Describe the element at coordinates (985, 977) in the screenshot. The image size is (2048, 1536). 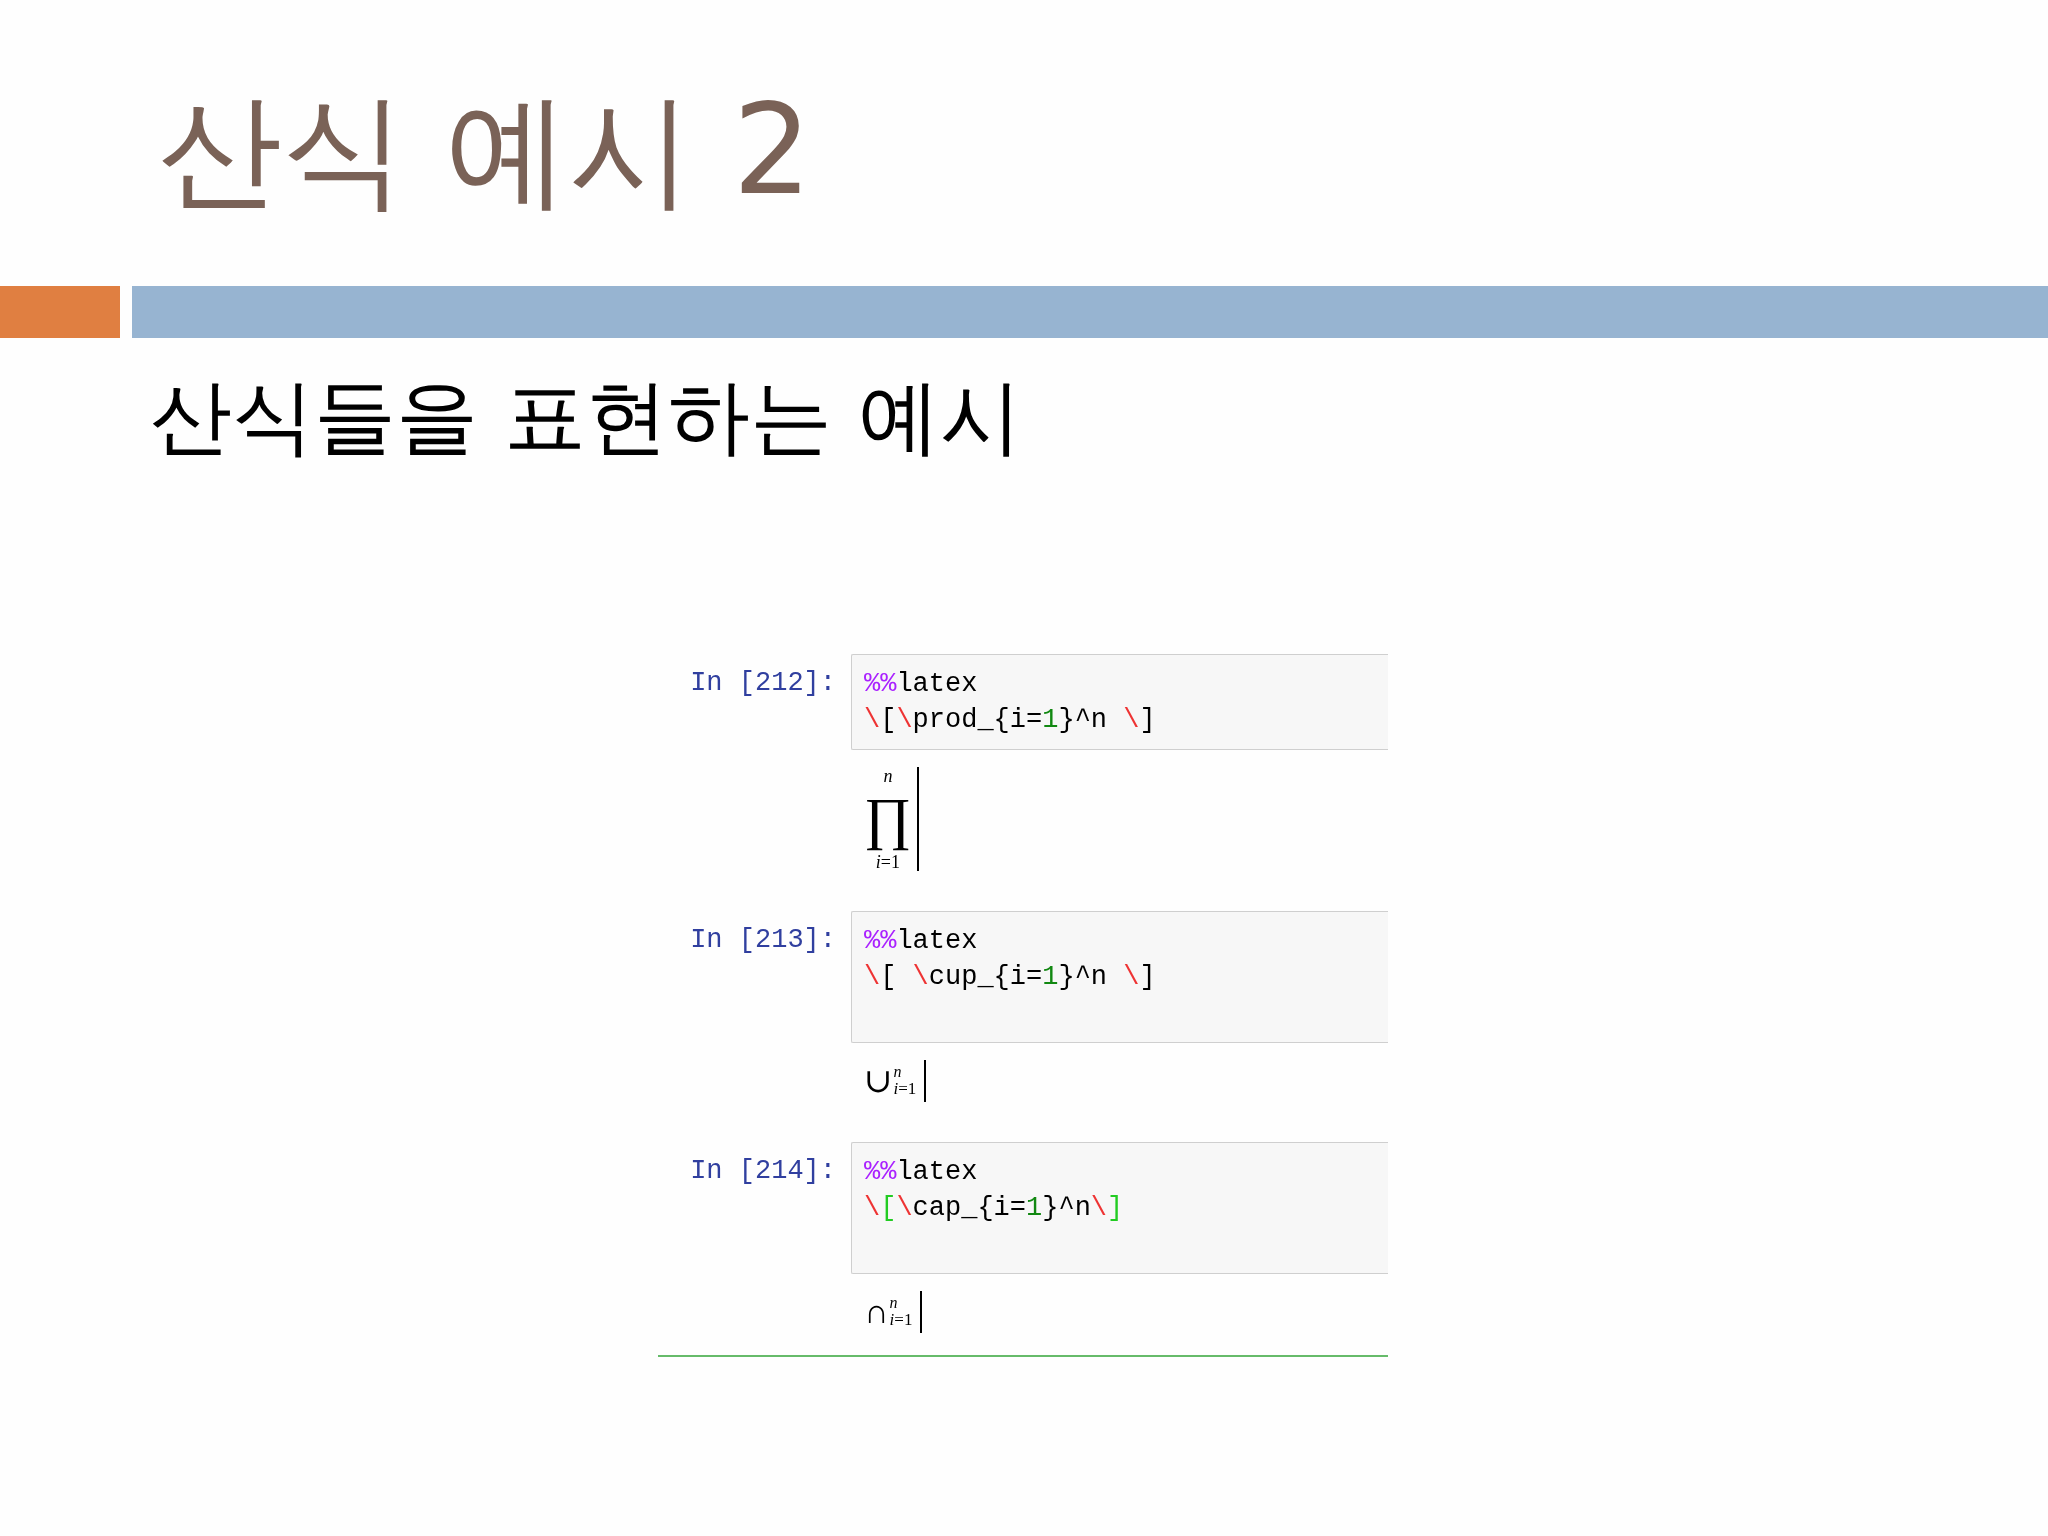
I see `code-token: cup_{i=` at that location.